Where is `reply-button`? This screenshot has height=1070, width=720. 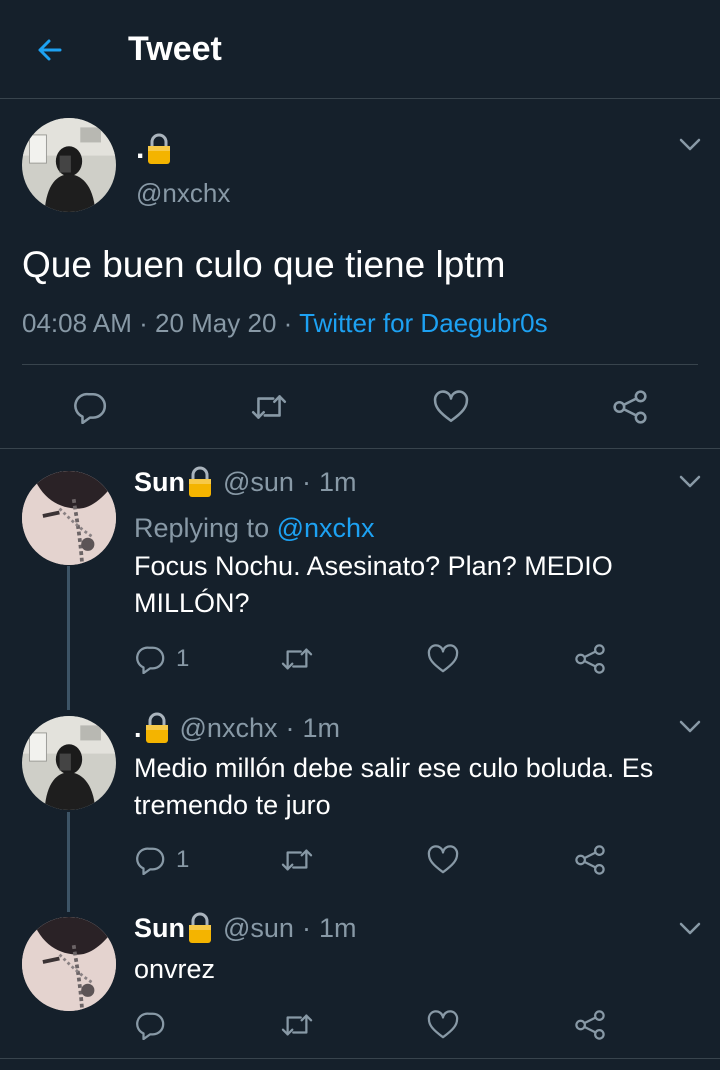 reply-button is located at coordinates (156, 1025).